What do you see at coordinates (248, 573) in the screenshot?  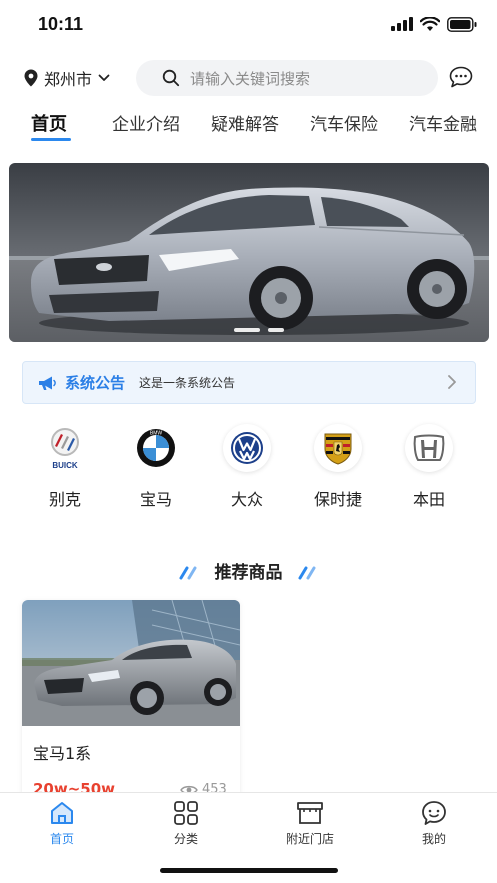 I see `section-title: 推荐商品` at bounding box center [248, 573].